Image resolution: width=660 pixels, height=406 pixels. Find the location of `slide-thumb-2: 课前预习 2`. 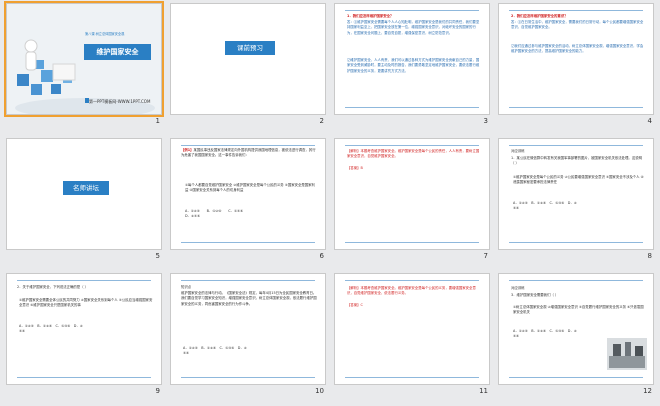

slide-thumb-2: 课前预习 2 is located at coordinates (248, 64).